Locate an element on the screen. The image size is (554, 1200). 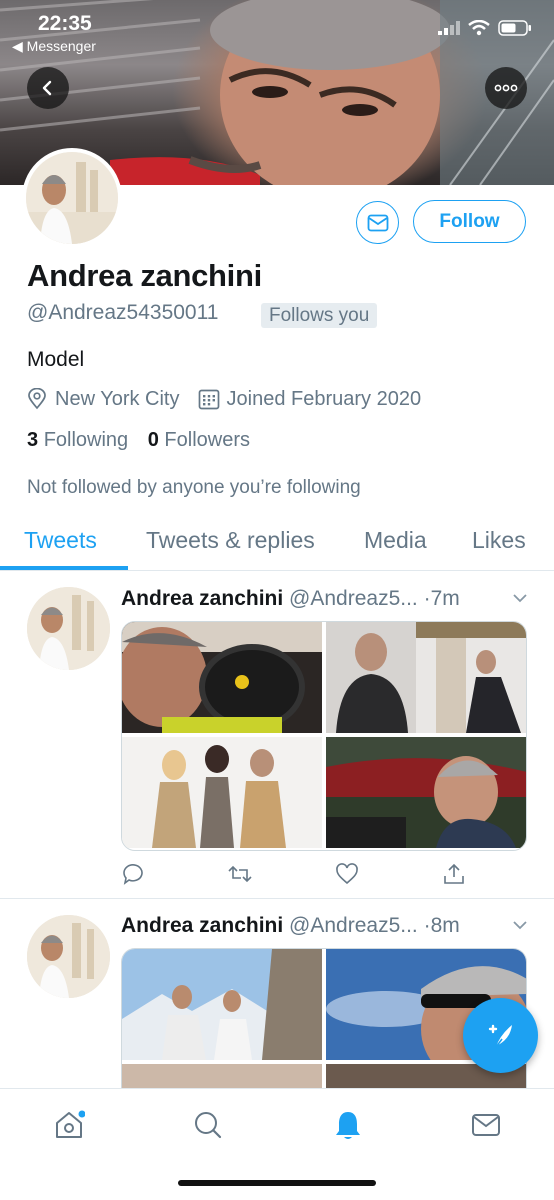
following-link: 3 Following is located at coordinates (77, 440).